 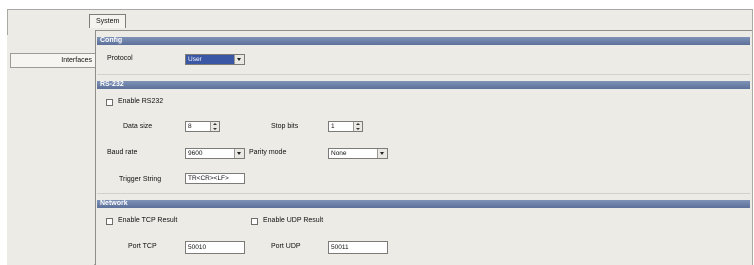 What do you see at coordinates (141, 101) in the screenshot?
I see `enable-rs232-label: Enable RS232` at bounding box center [141, 101].